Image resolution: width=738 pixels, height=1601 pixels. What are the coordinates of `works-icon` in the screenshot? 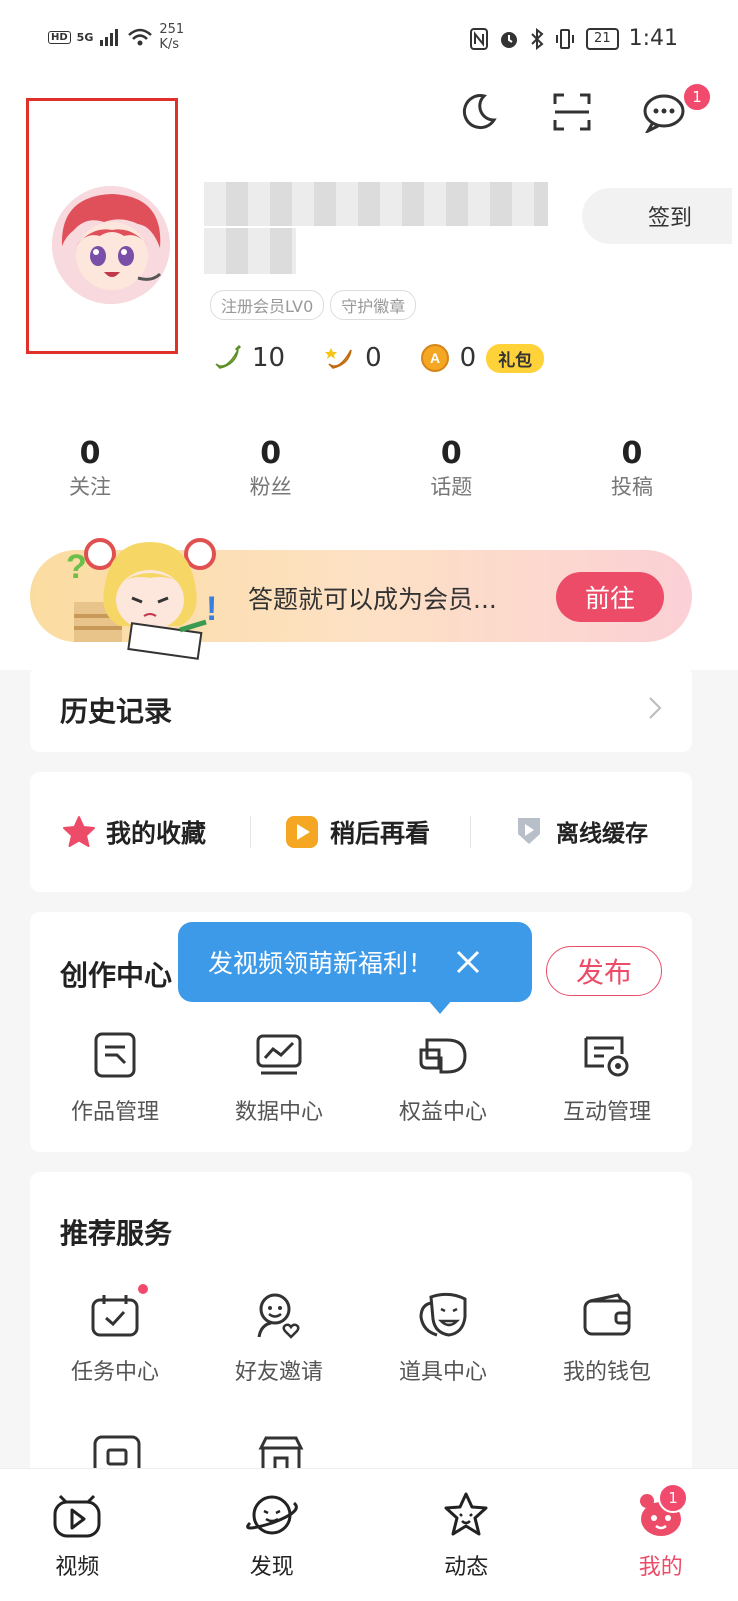 It's located at (115, 1055).